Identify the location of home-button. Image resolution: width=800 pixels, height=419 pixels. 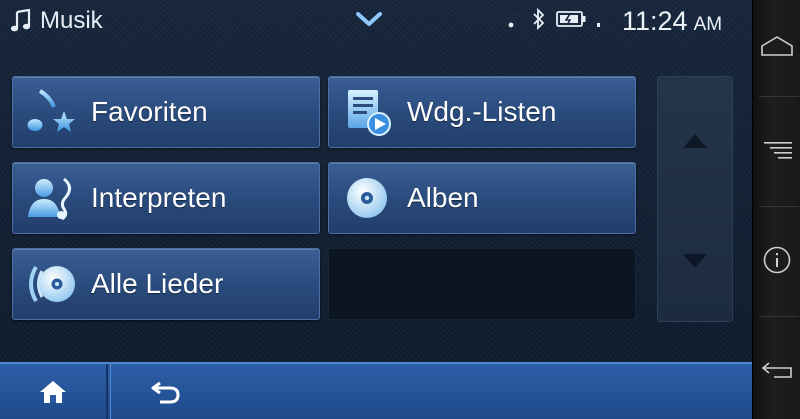
(54, 391).